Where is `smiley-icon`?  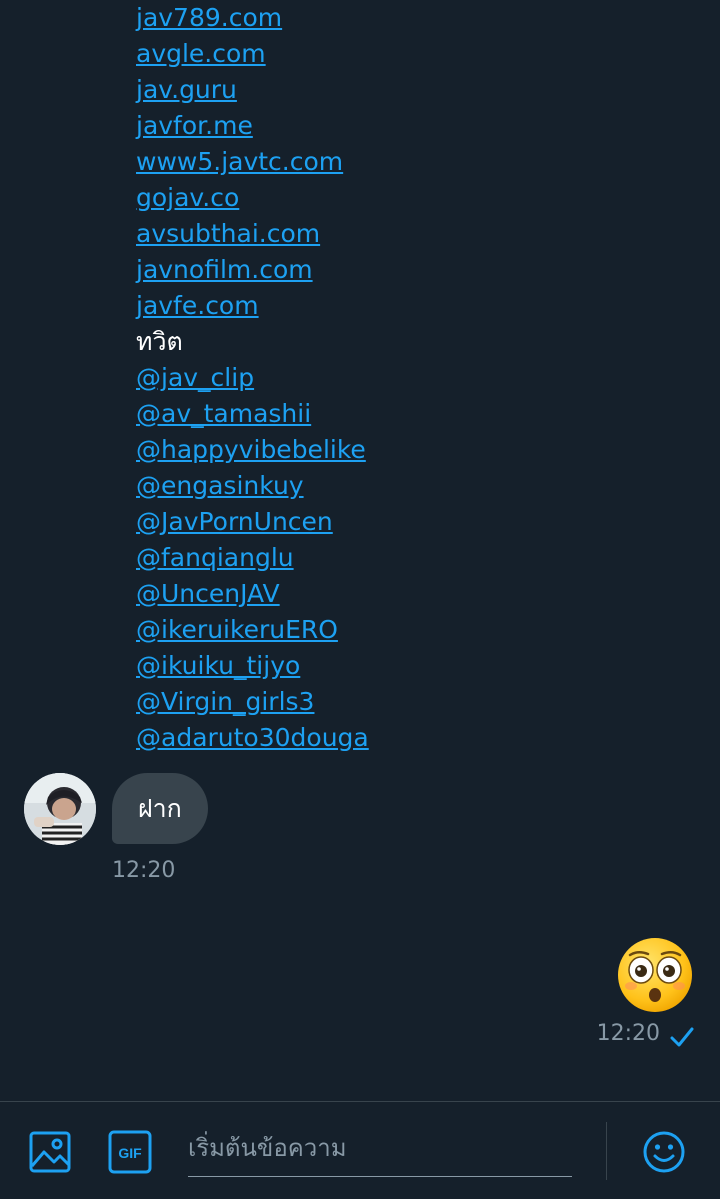 smiley-icon is located at coordinates (664, 1152).